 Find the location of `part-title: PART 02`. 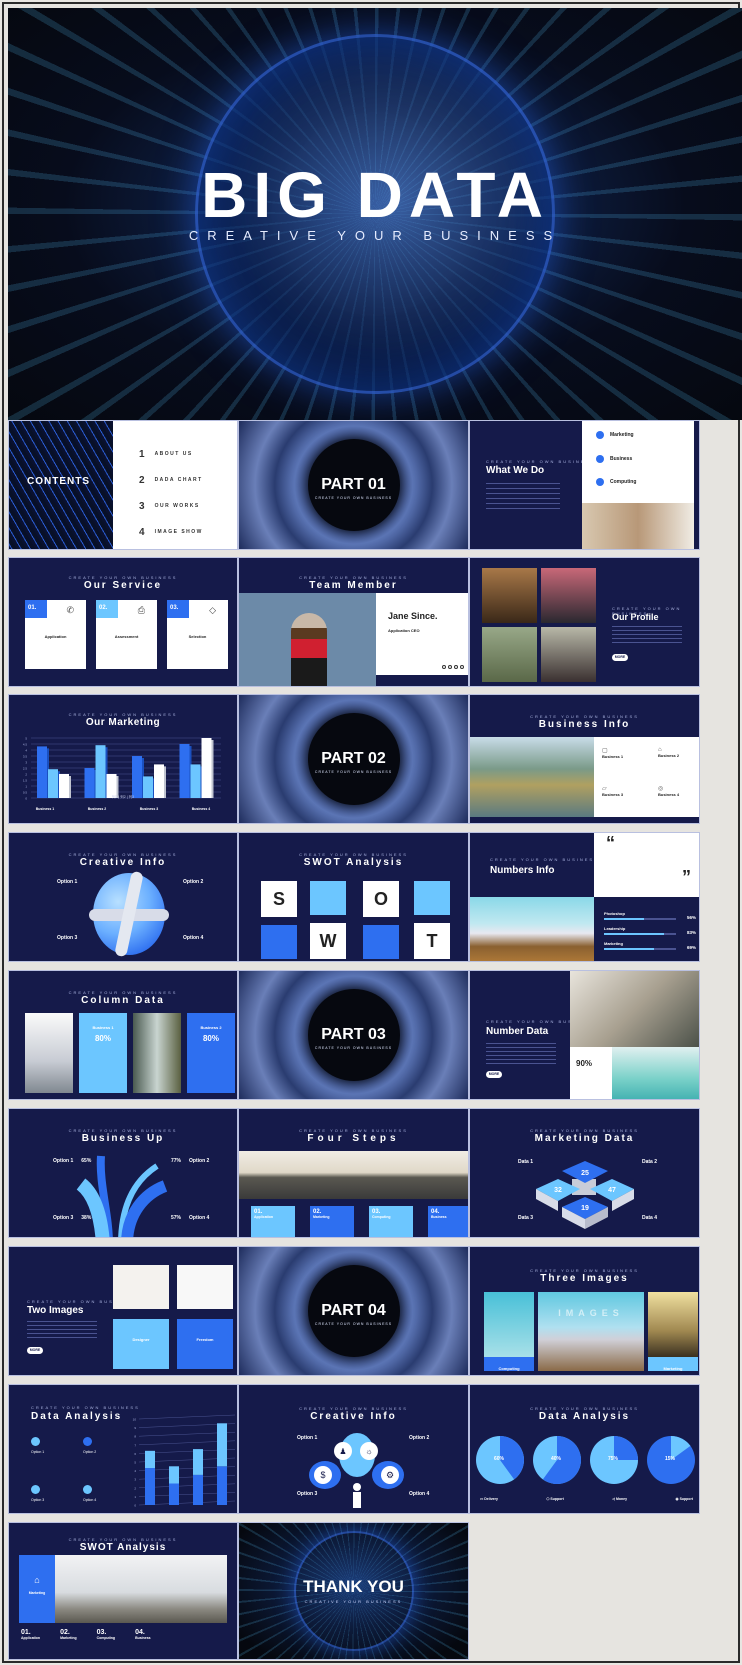

part-title: PART 02 is located at coordinates (353, 758).